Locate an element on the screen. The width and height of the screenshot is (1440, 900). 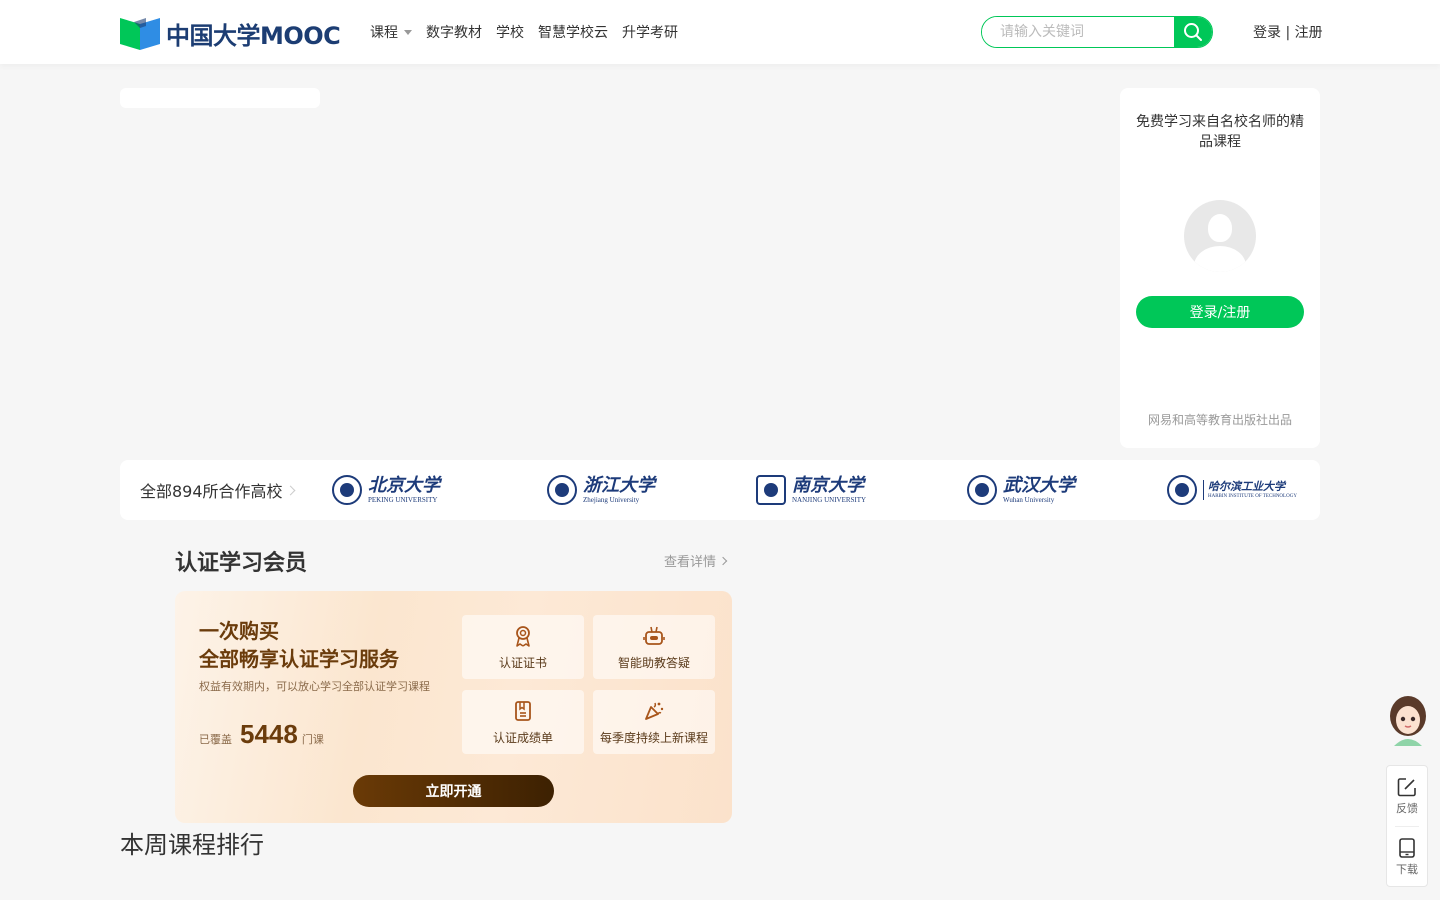
school-logo-pku: 北京大学 PEKING UNIVERSITY is located at coordinates (386, 490).